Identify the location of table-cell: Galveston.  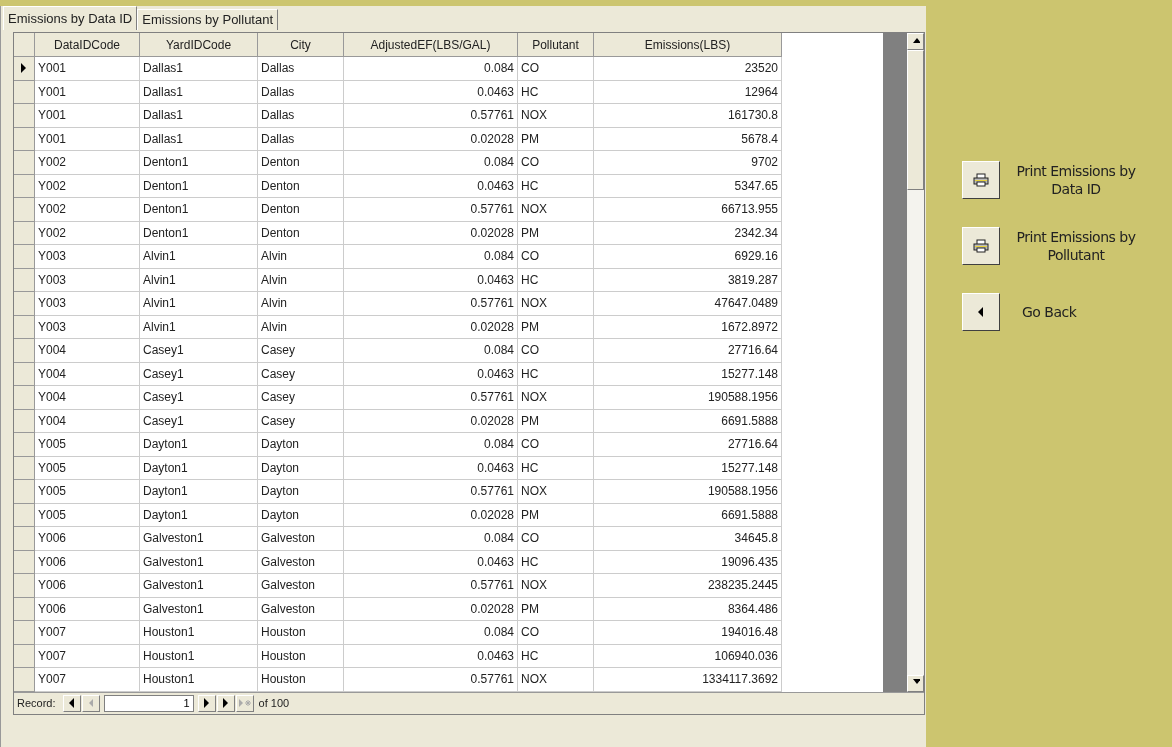
(301, 586).